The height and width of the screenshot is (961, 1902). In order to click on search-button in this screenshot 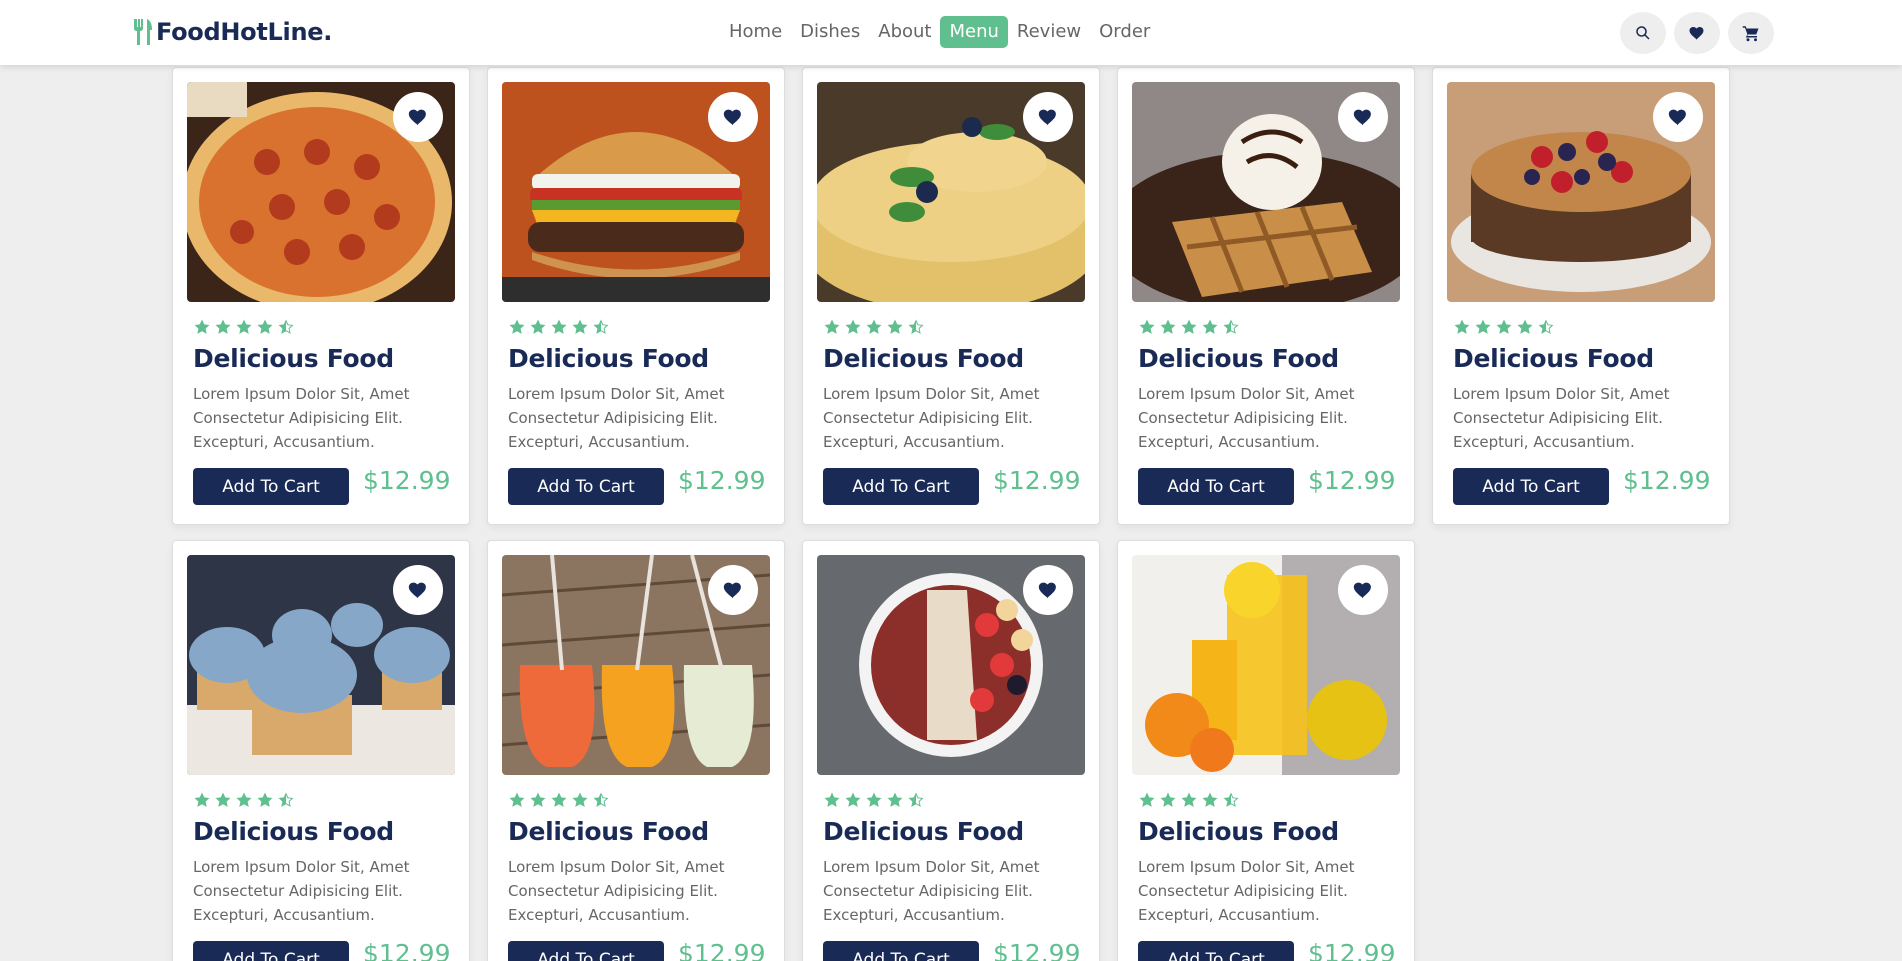, I will do `click(1643, 33)`.